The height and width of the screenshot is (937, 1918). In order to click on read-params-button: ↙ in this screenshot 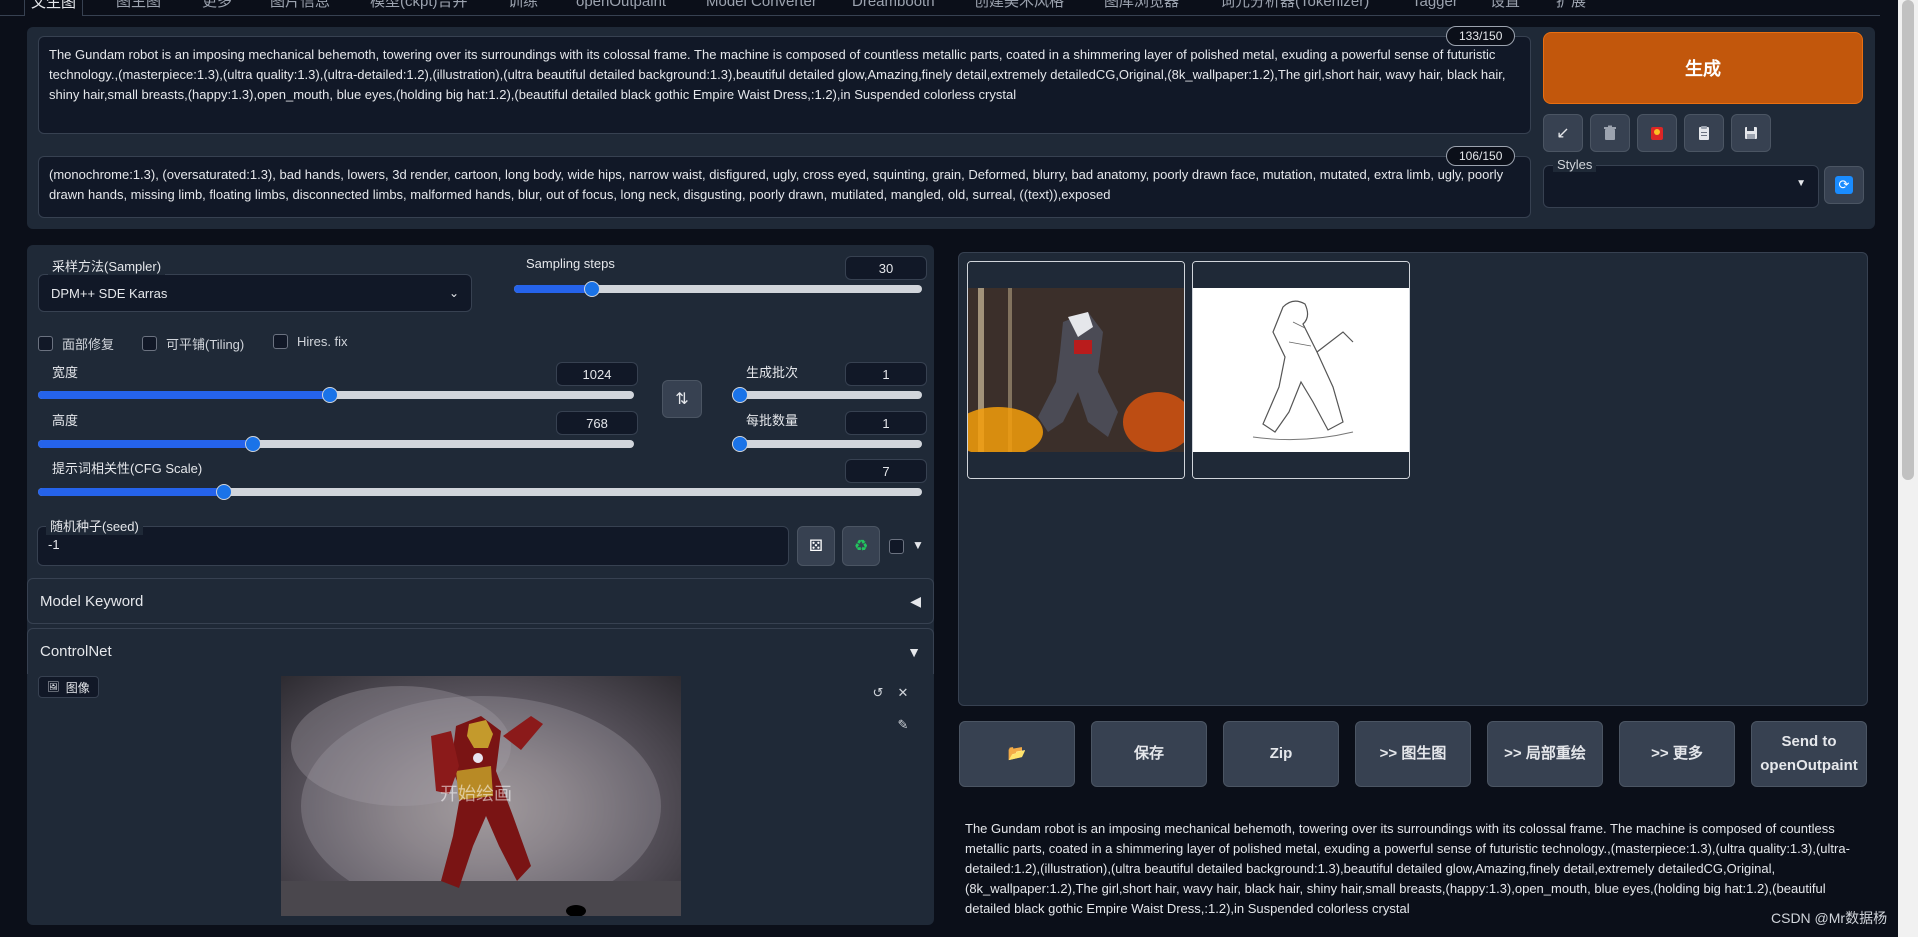, I will do `click(1563, 133)`.